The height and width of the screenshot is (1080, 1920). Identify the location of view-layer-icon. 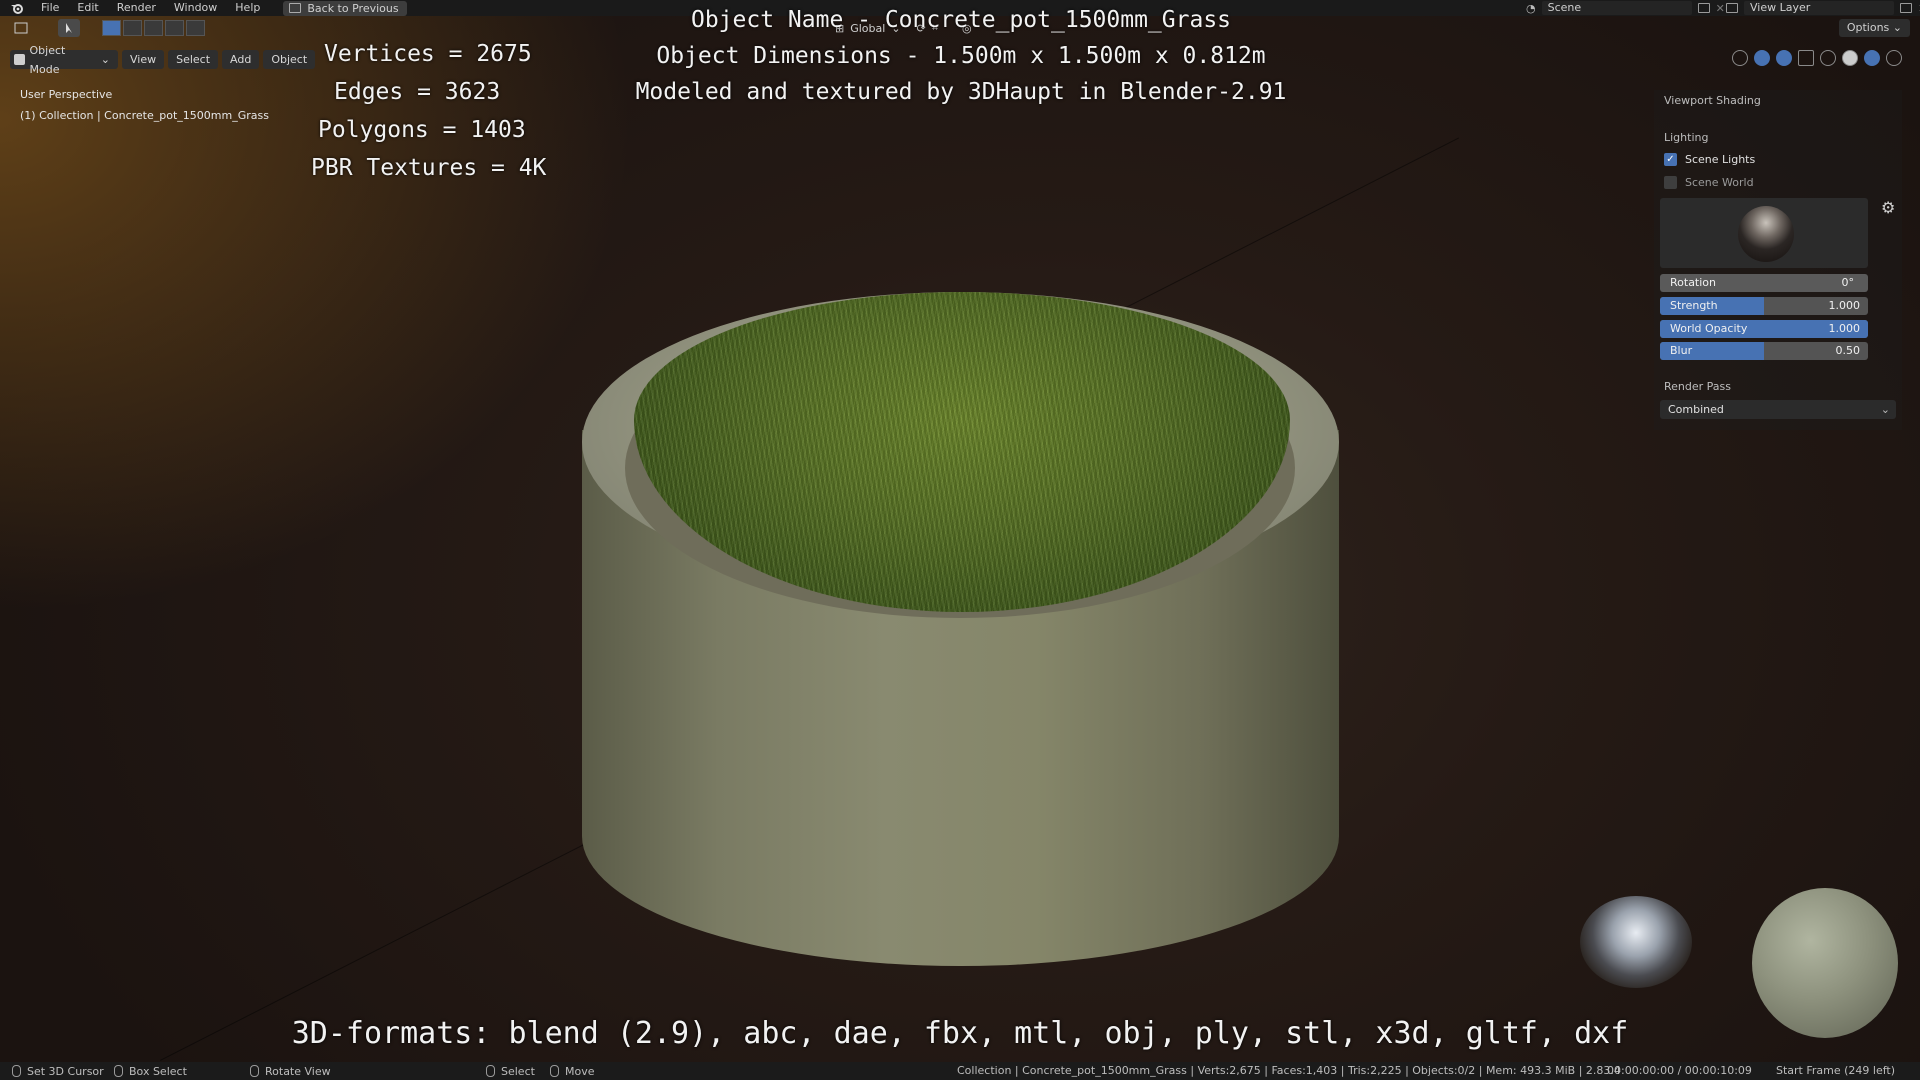
(1732, 8).